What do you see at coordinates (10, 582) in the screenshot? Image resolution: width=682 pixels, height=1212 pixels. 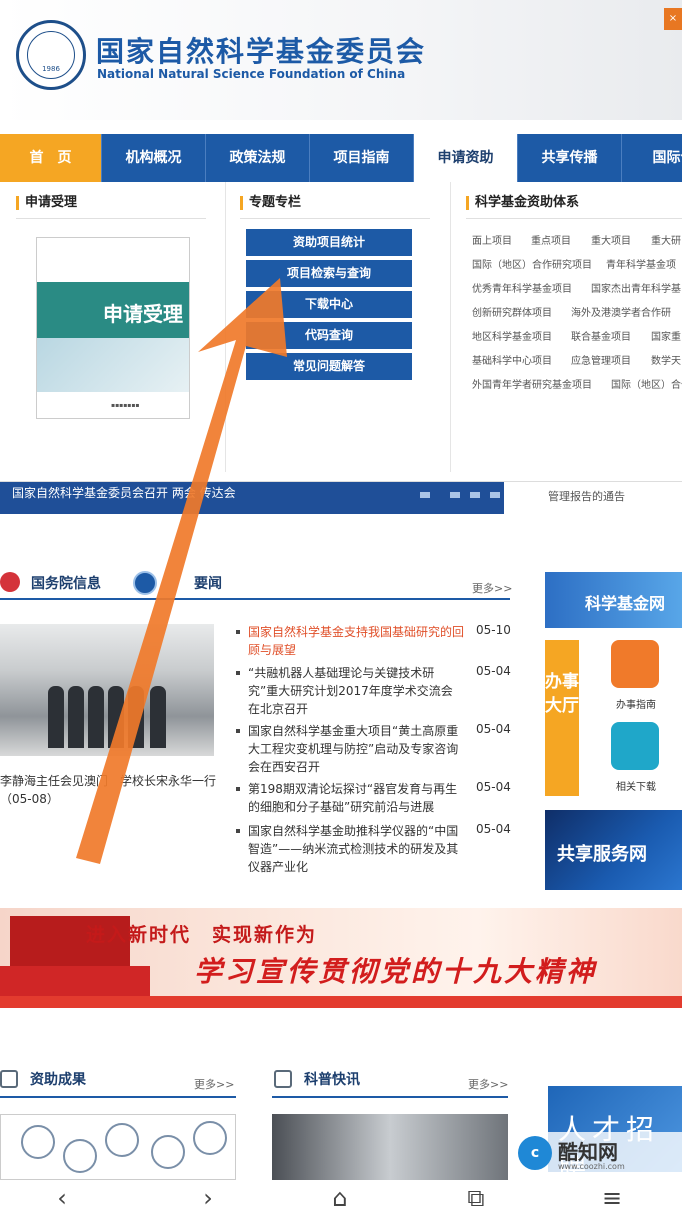 I see `state-council-emblem-icon` at bounding box center [10, 582].